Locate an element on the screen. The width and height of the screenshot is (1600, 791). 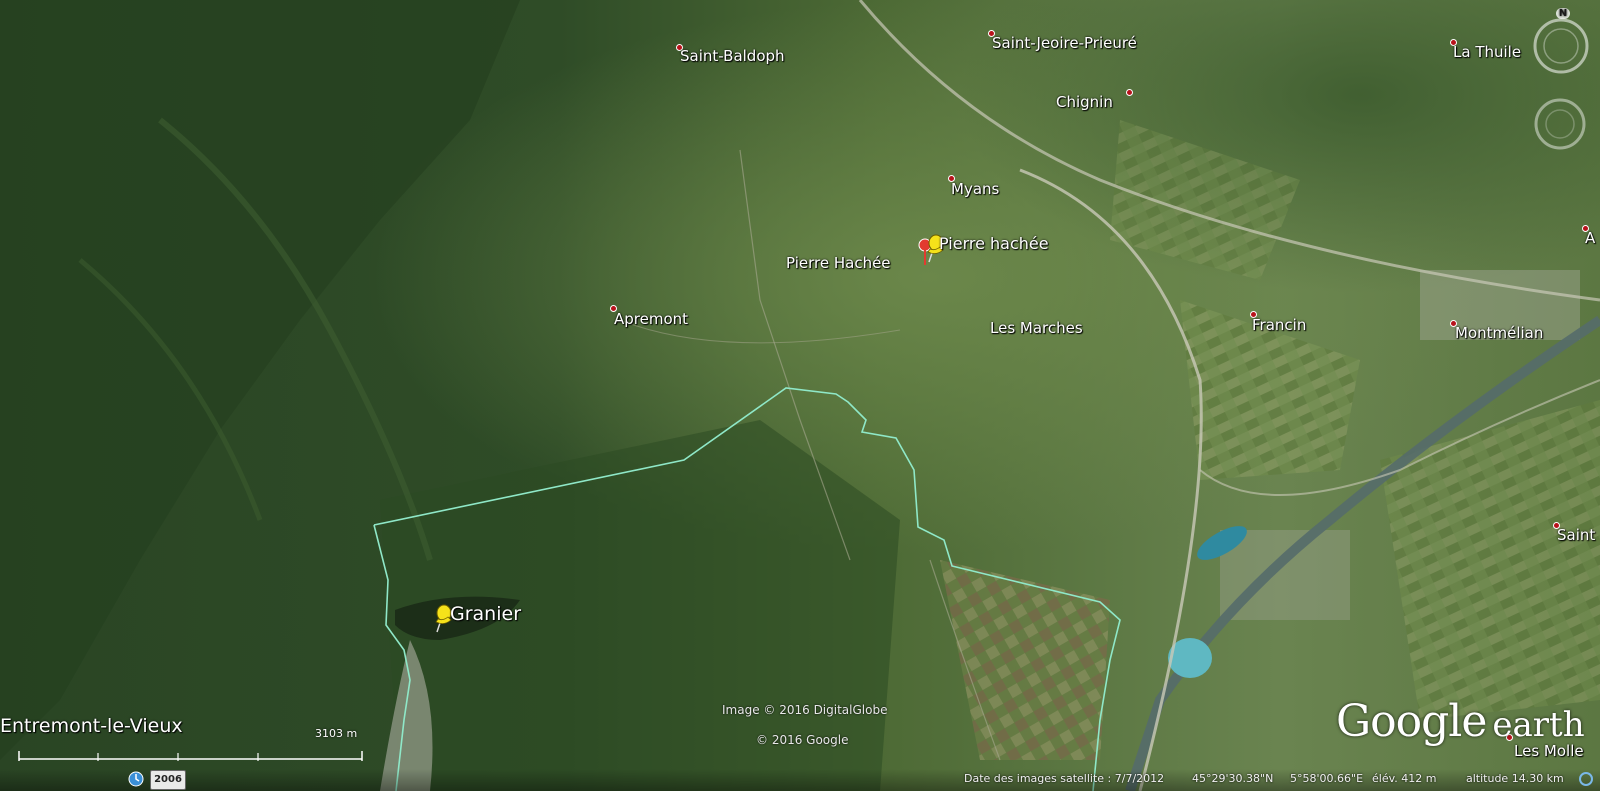
place-label-a-partial: A is located at coordinates (1590, 238).